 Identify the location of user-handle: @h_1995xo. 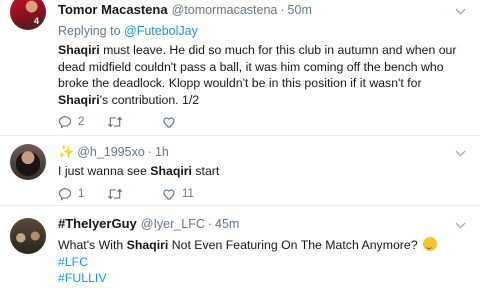
(111, 152).